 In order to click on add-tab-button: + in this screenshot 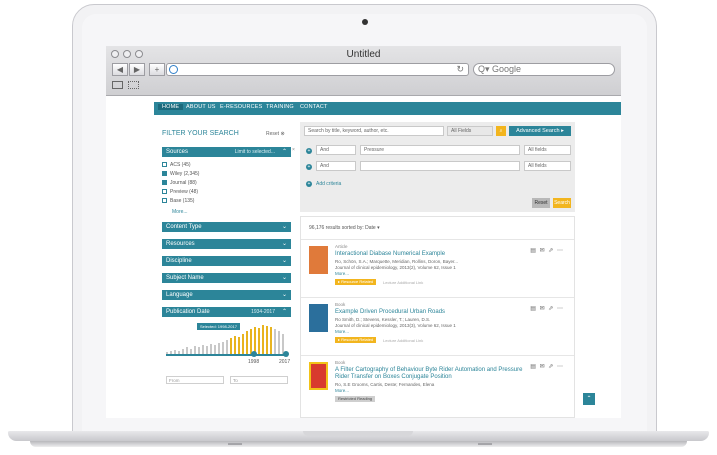, I will do `click(157, 69)`.